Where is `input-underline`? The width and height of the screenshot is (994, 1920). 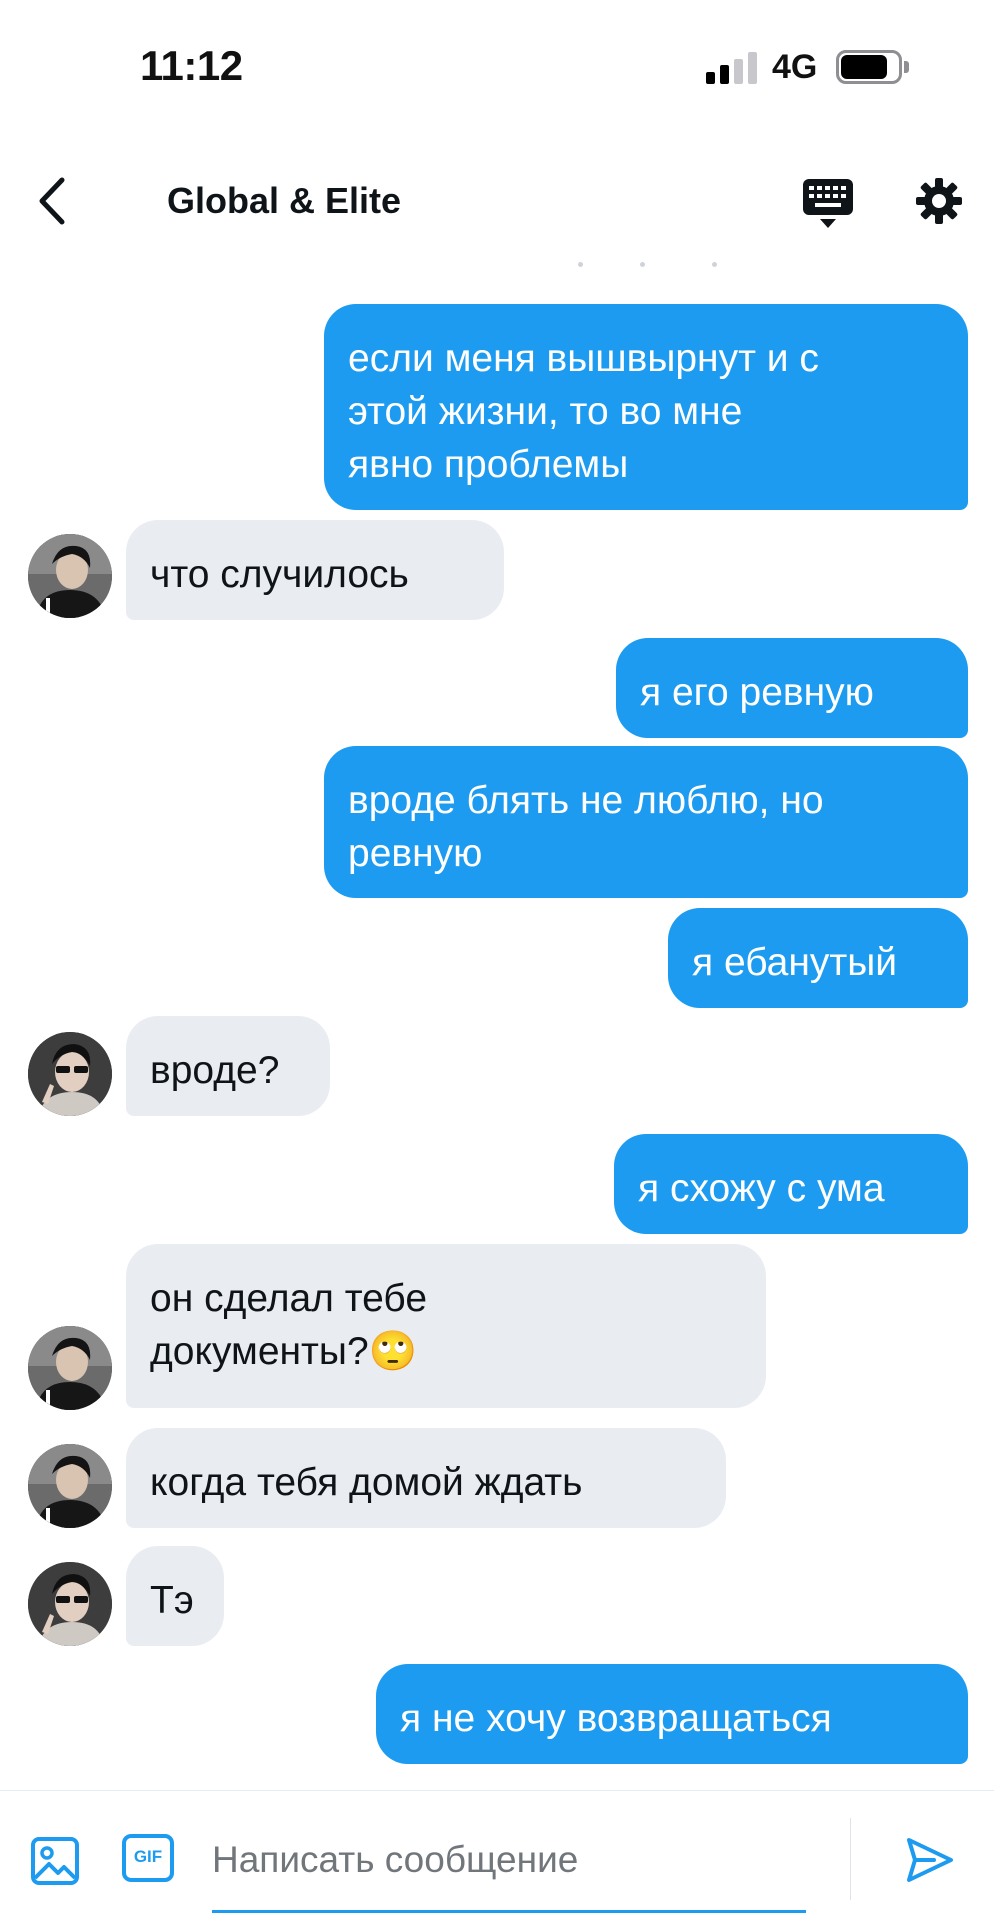
input-underline is located at coordinates (509, 1911).